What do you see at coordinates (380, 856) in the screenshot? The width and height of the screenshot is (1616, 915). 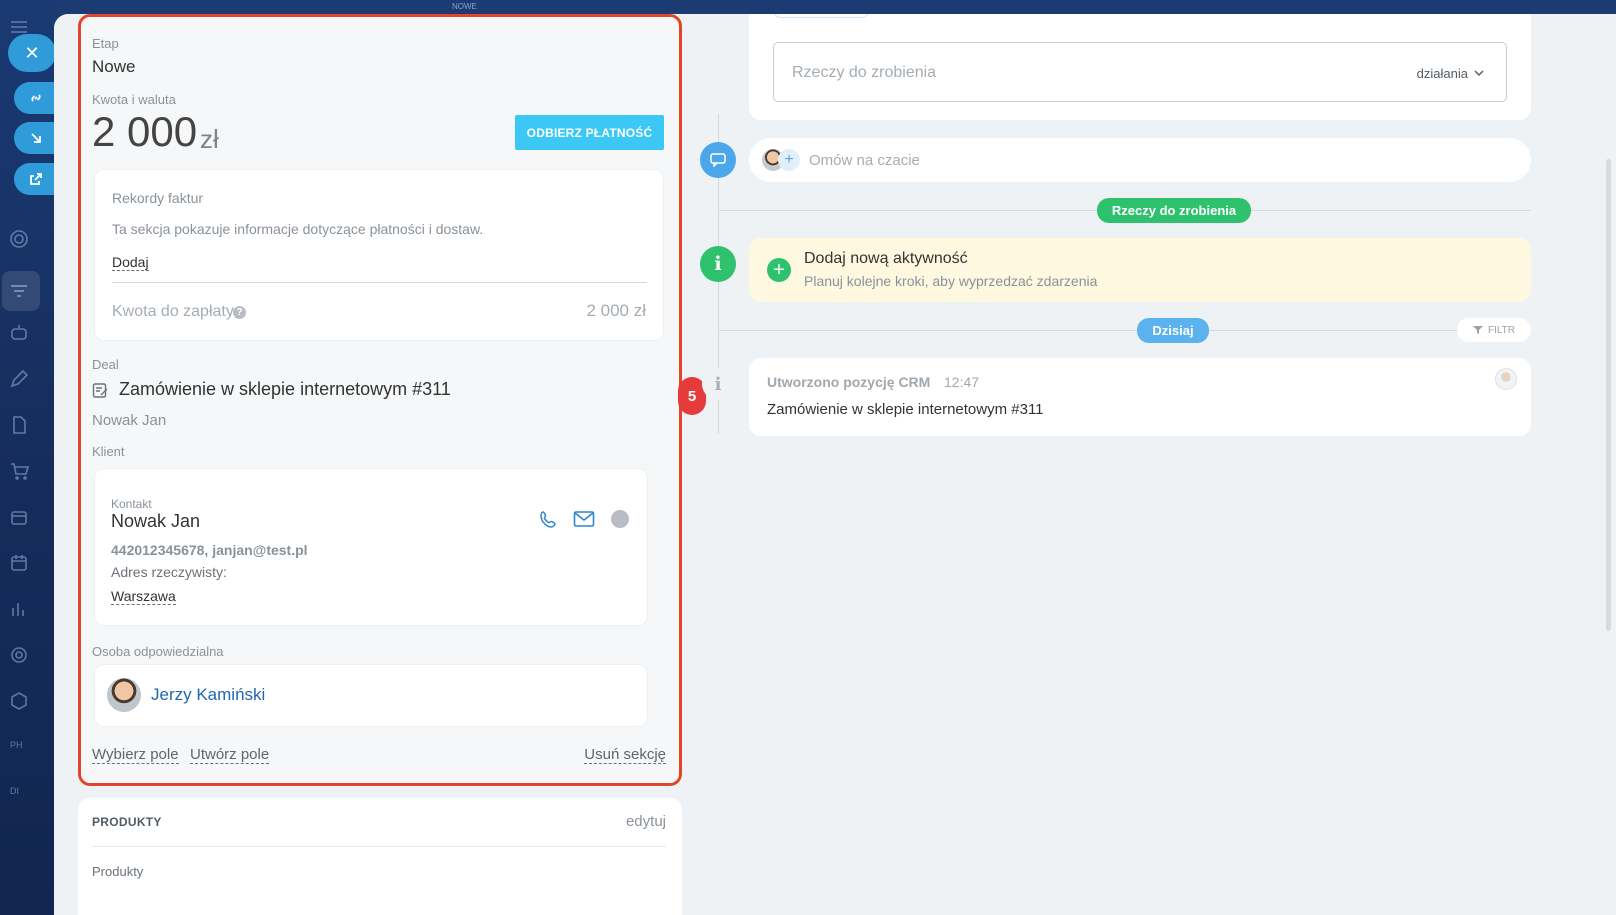 I see `products-card: PRODUKTY edytuj Produkty` at bounding box center [380, 856].